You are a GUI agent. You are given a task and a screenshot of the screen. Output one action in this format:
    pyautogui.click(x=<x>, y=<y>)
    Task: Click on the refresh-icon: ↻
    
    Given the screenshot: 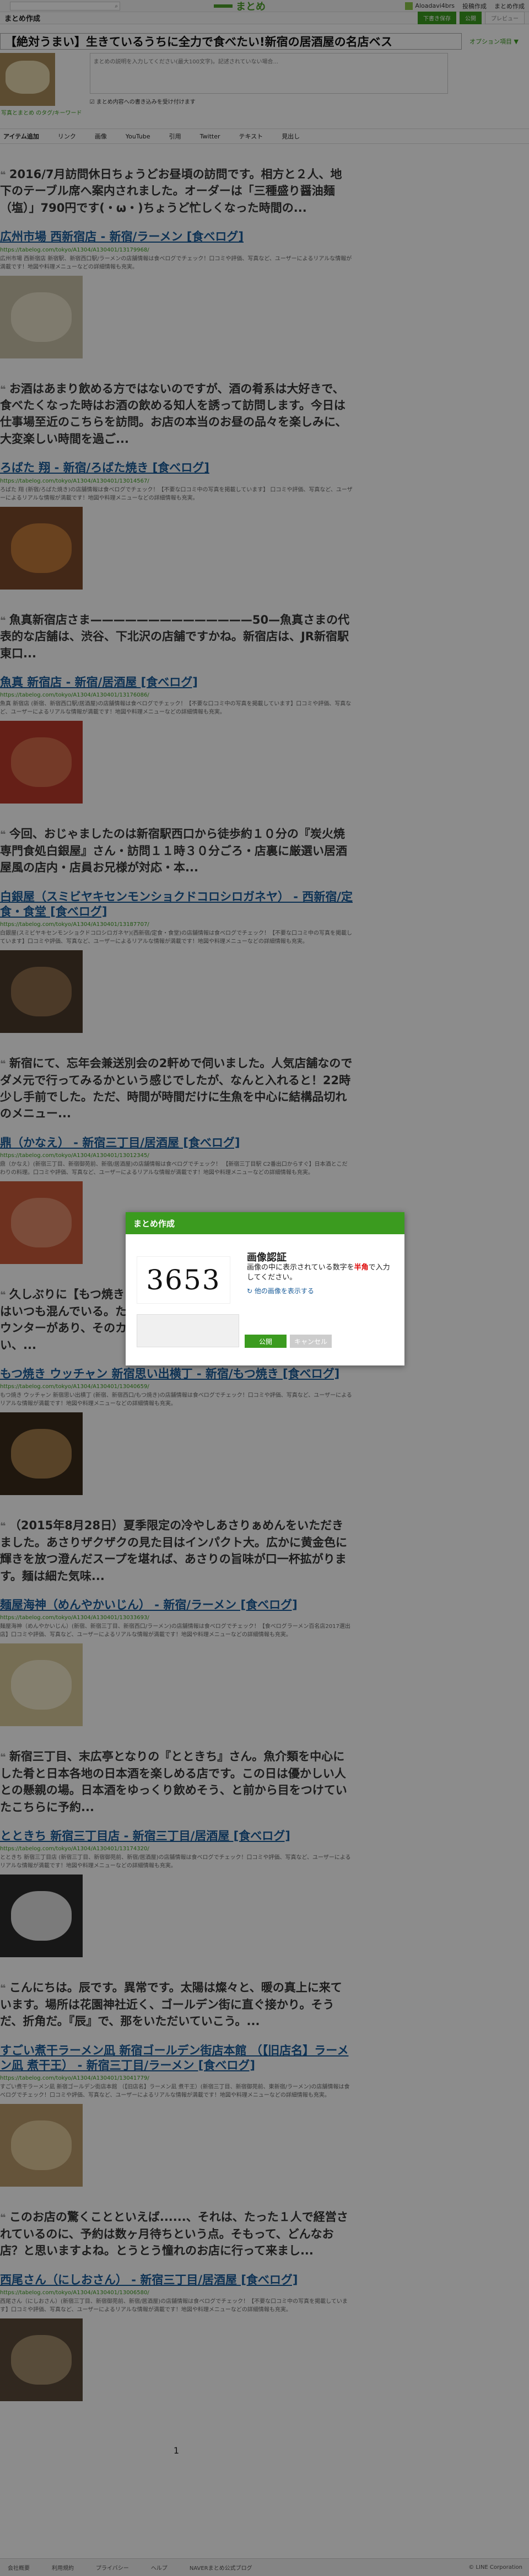 What is the action you would take?
    pyautogui.click(x=250, y=1291)
    